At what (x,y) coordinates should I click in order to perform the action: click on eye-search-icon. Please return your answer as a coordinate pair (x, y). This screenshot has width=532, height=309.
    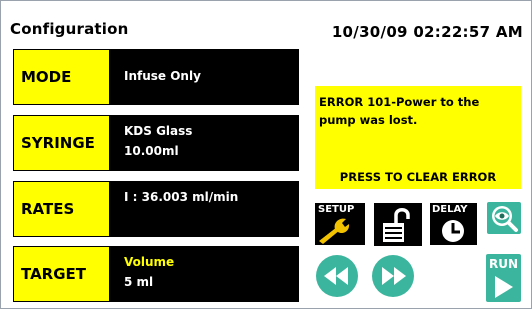
    Looking at the image, I should click on (505, 219).